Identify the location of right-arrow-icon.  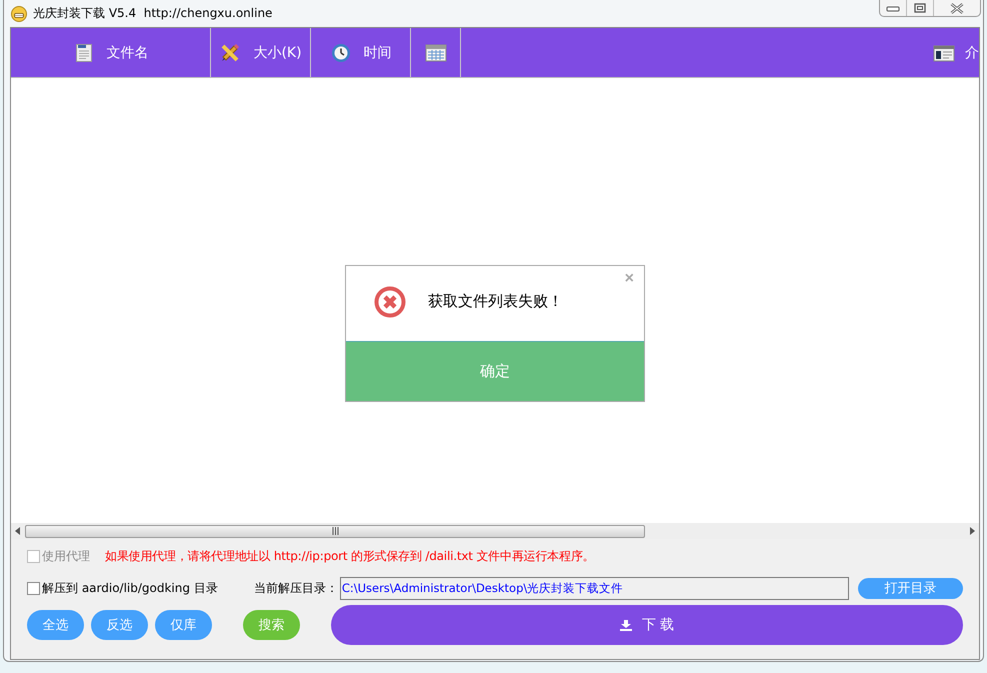
(972, 531).